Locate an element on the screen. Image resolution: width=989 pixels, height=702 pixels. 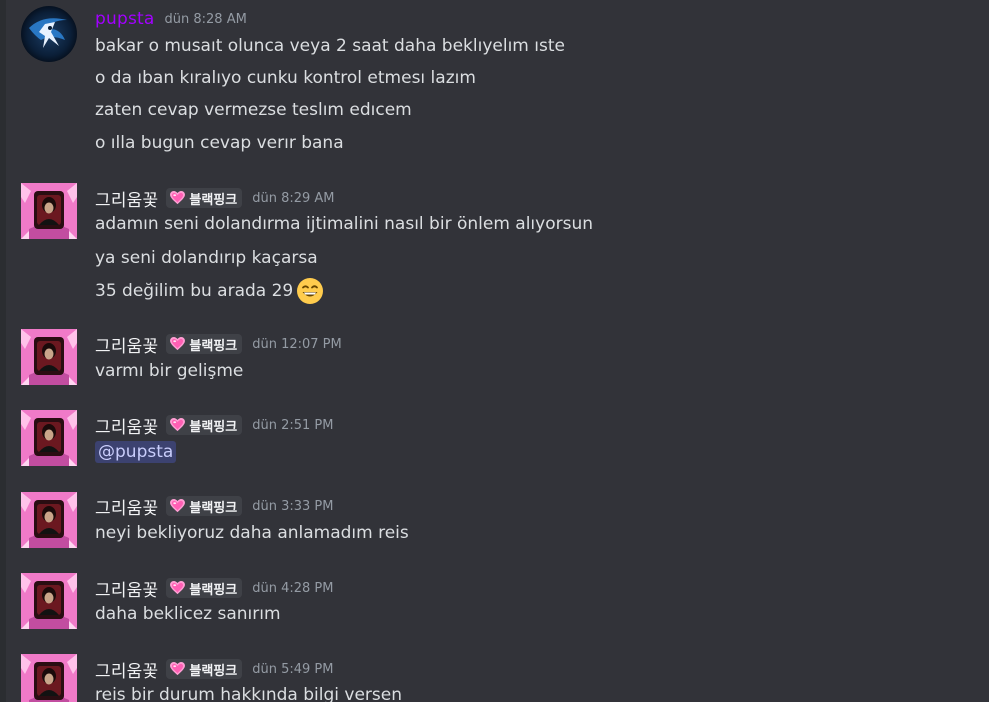
message-line: 35 değilim bu arada 29 is located at coordinates (209, 291).